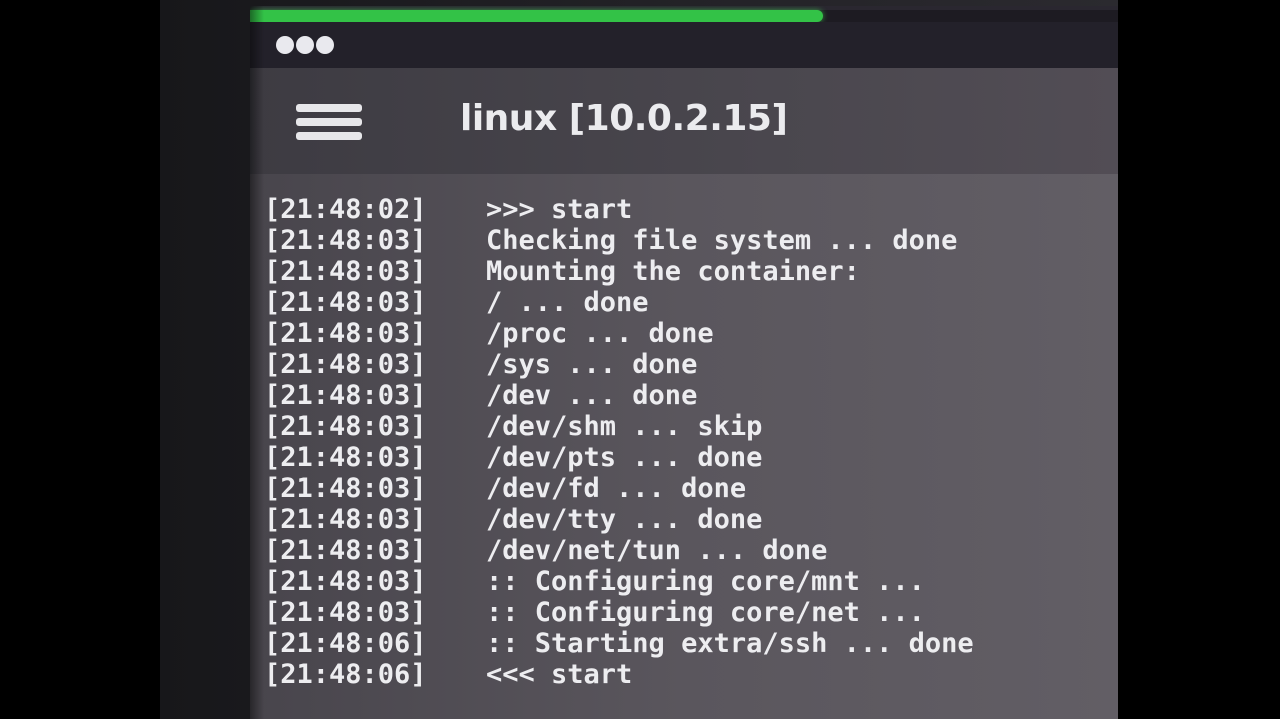 The height and width of the screenshot is (719, 1280). I want to click on log-message: /proc ... done, so click(600, 333).